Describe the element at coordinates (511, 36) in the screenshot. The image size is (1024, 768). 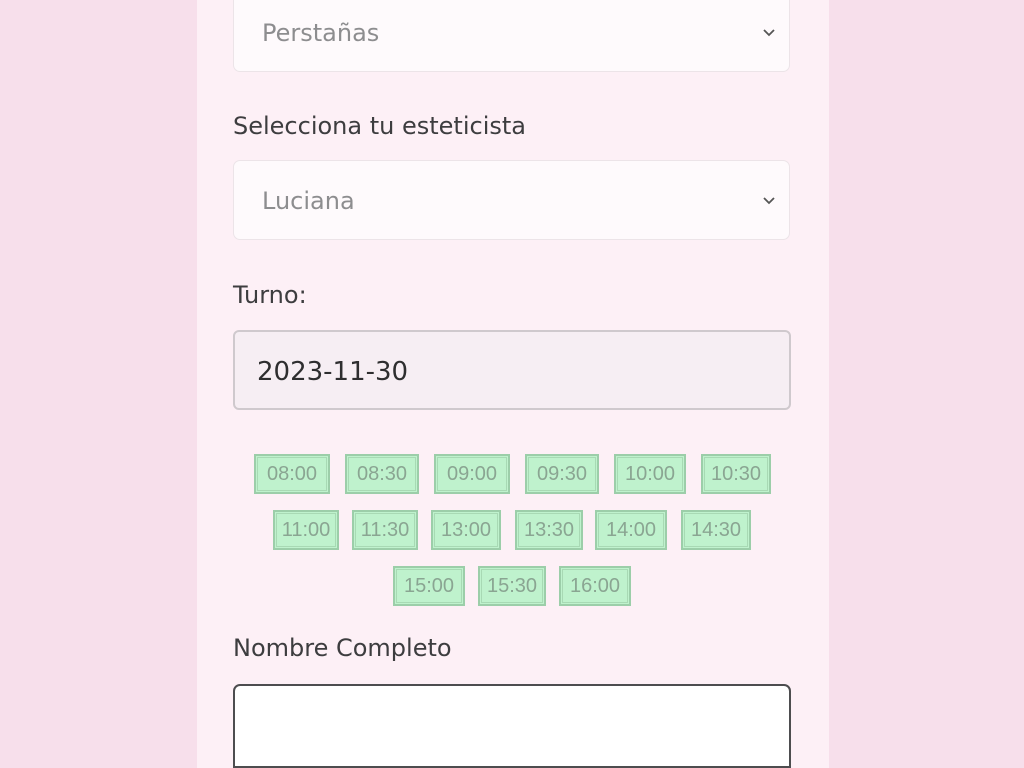
I see `service-select: Perstañas` at that location.